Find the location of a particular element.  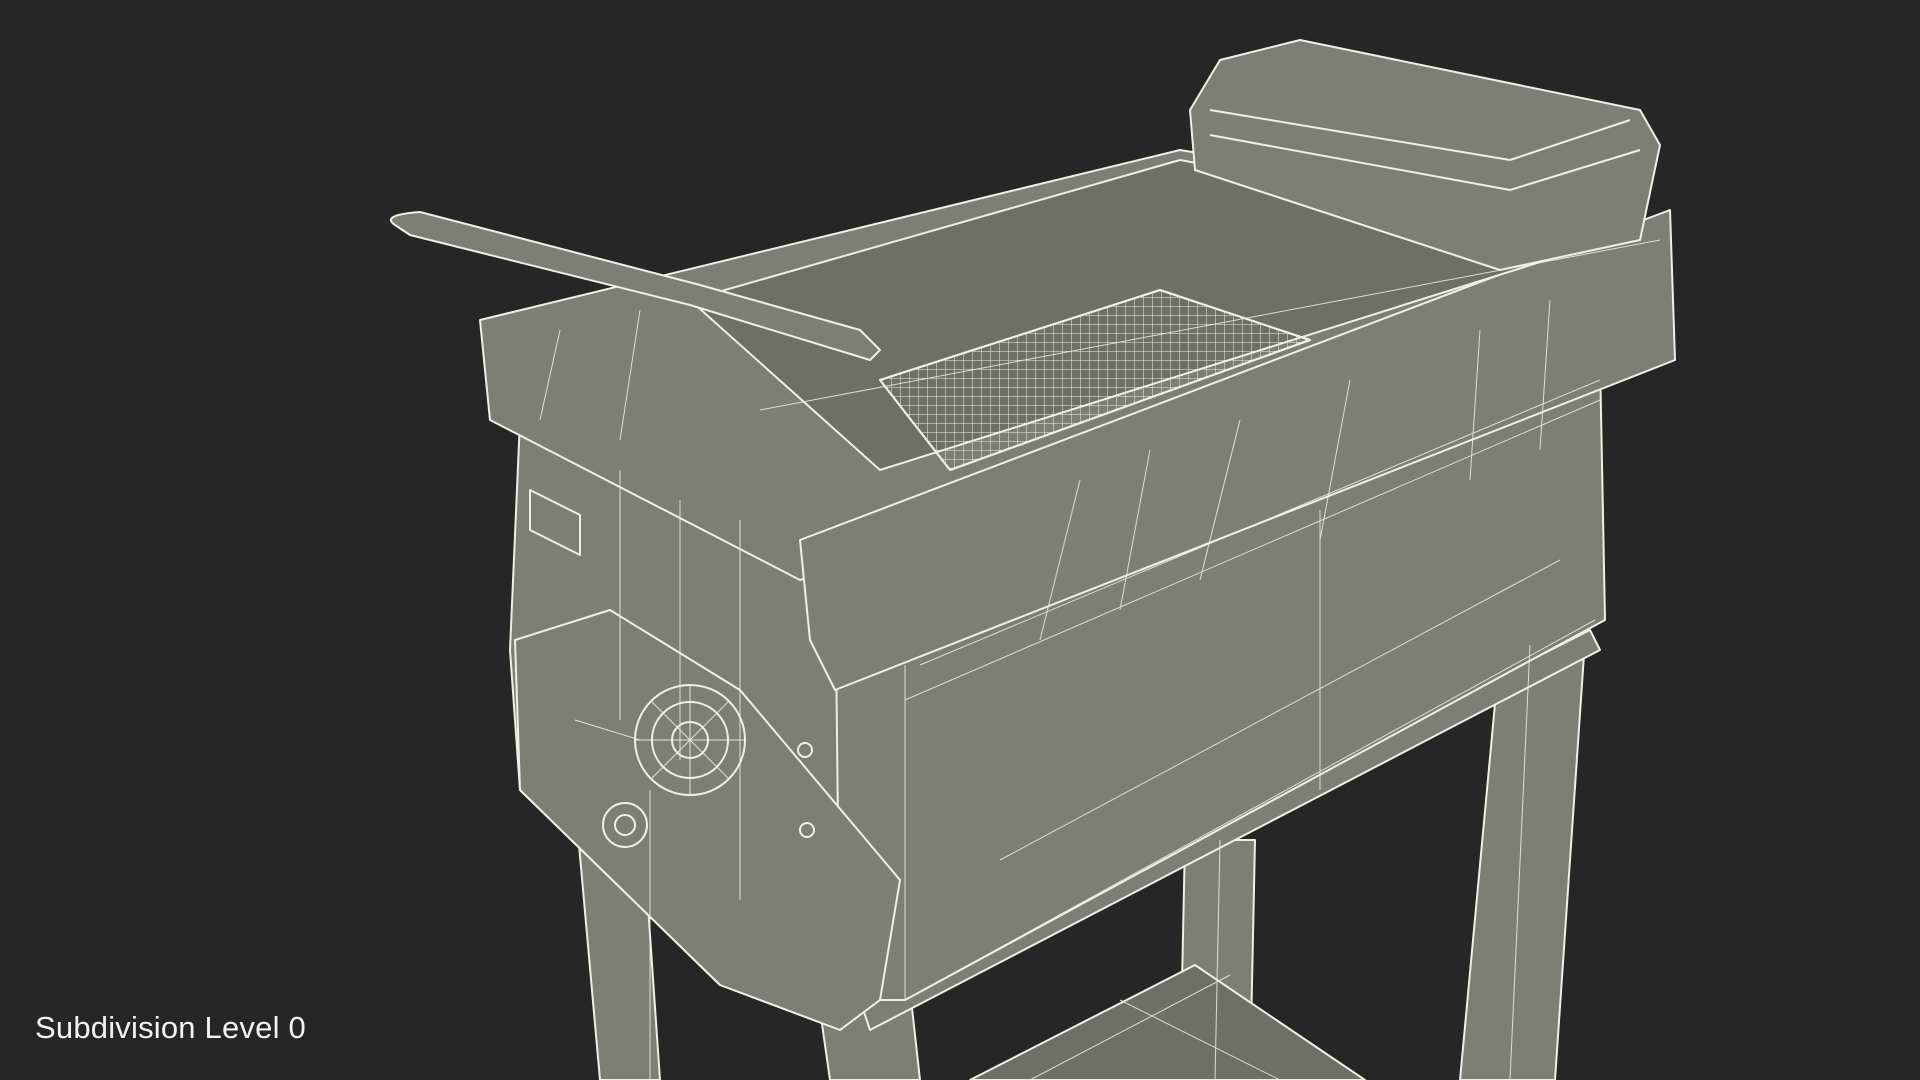

indicator-light-top is located at coordinates (805, 750).